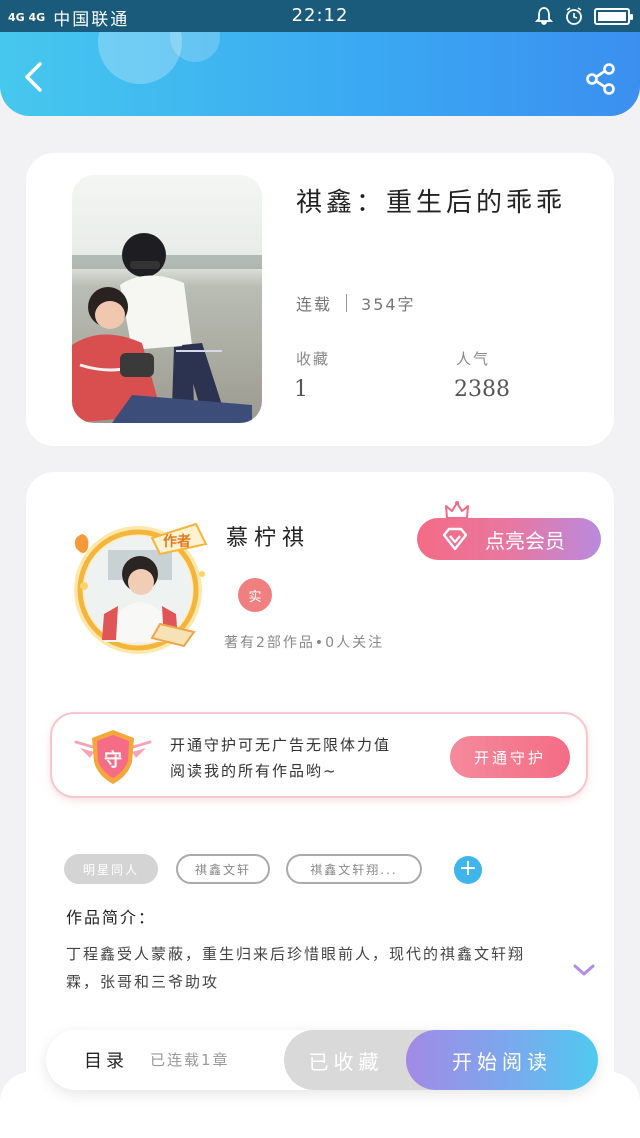 This screenshot has width=640, height=1138. I want to click on intro-text: 丁程鑫受人蒙蔽，重生归来后珍惜眼前人，现代的祺鑫文轩翔霖，张哥和三爷助攻, so click(296, 968).